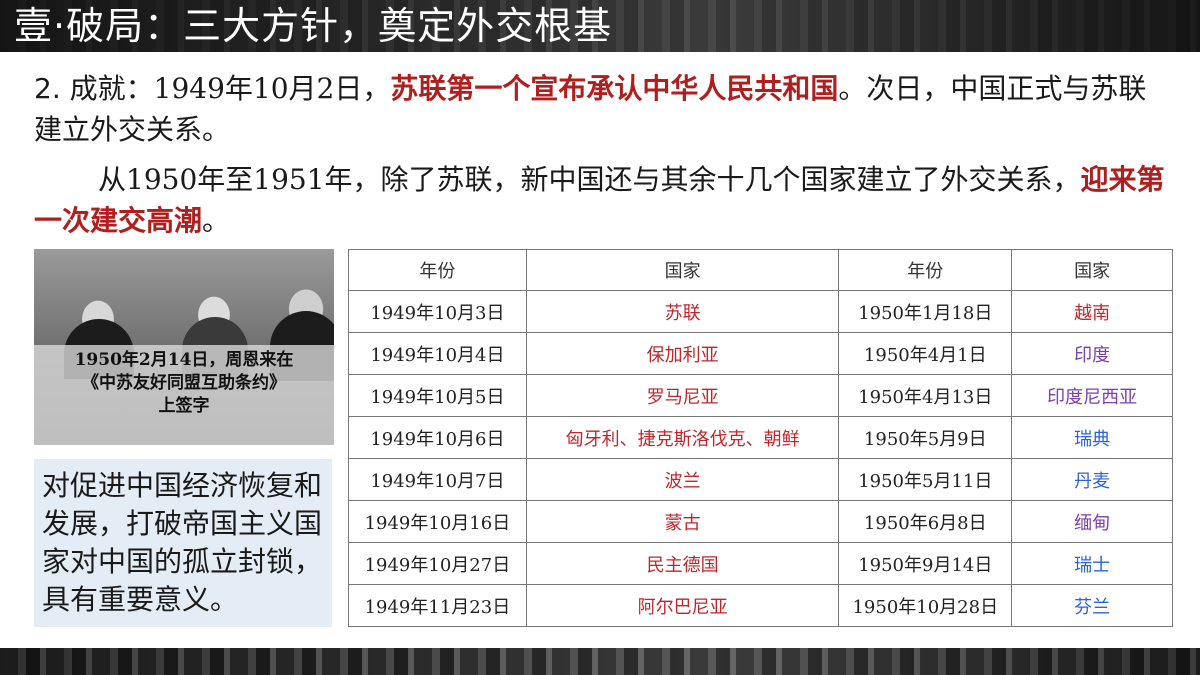  What do you see at coordinates (682, 563) in the screenshot?
I see `cell-country-1: 民主德国` at bounding box center [682, 563].